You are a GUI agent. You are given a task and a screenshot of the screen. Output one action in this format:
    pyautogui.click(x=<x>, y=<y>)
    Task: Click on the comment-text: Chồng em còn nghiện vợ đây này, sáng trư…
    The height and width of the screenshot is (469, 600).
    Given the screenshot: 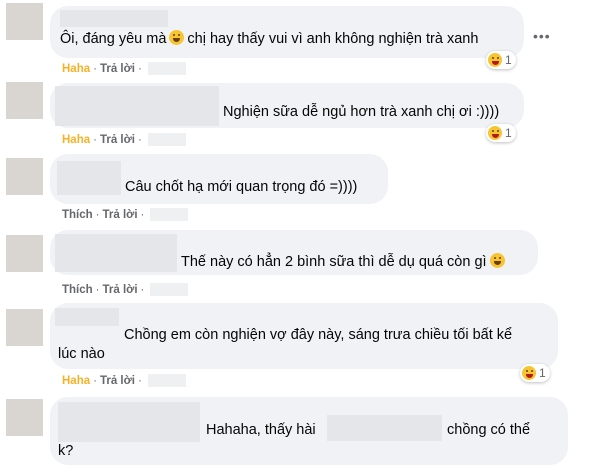 What is the action you would take?
    pyautogui.click(x=318, y=335)
    